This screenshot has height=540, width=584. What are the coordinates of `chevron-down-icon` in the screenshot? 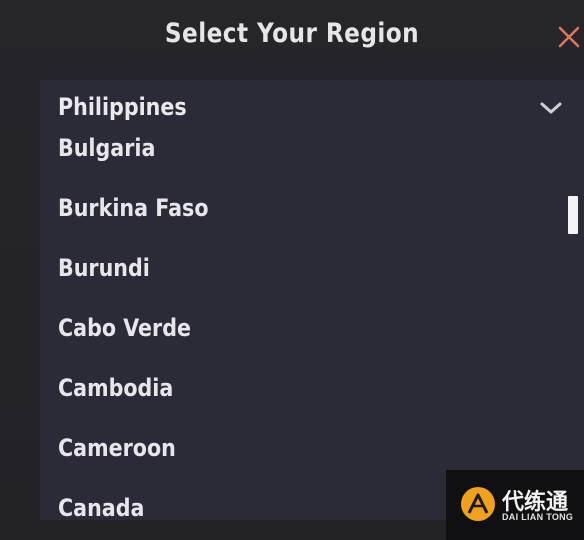 It's located at (551, 108).